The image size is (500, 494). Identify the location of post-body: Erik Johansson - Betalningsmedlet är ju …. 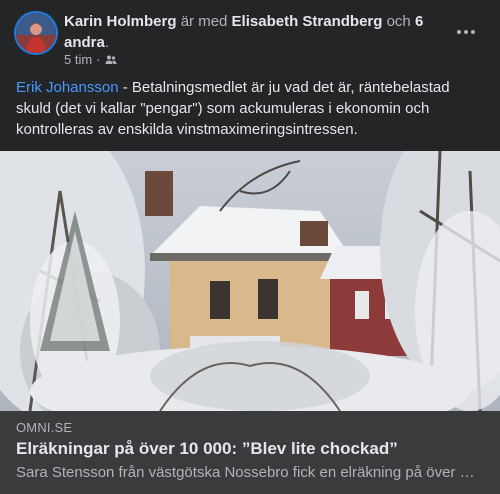
(250, 108).